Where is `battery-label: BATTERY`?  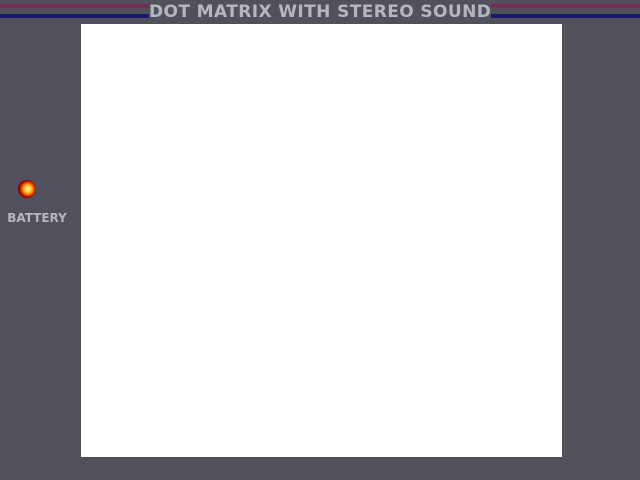 battery-label: BATTERY is located at coordinates (37, 218).